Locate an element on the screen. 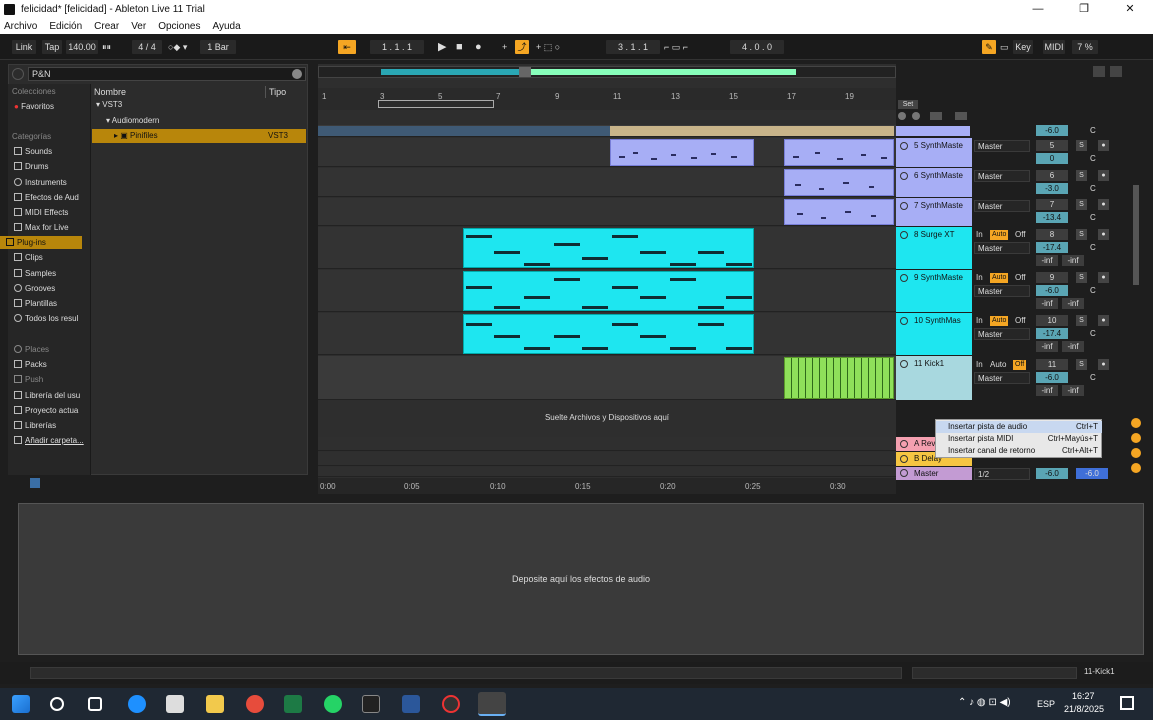 The height and width of the screenshot is (720, 1153). clock-time: 16:27 is located at coordinates (1083, 696).